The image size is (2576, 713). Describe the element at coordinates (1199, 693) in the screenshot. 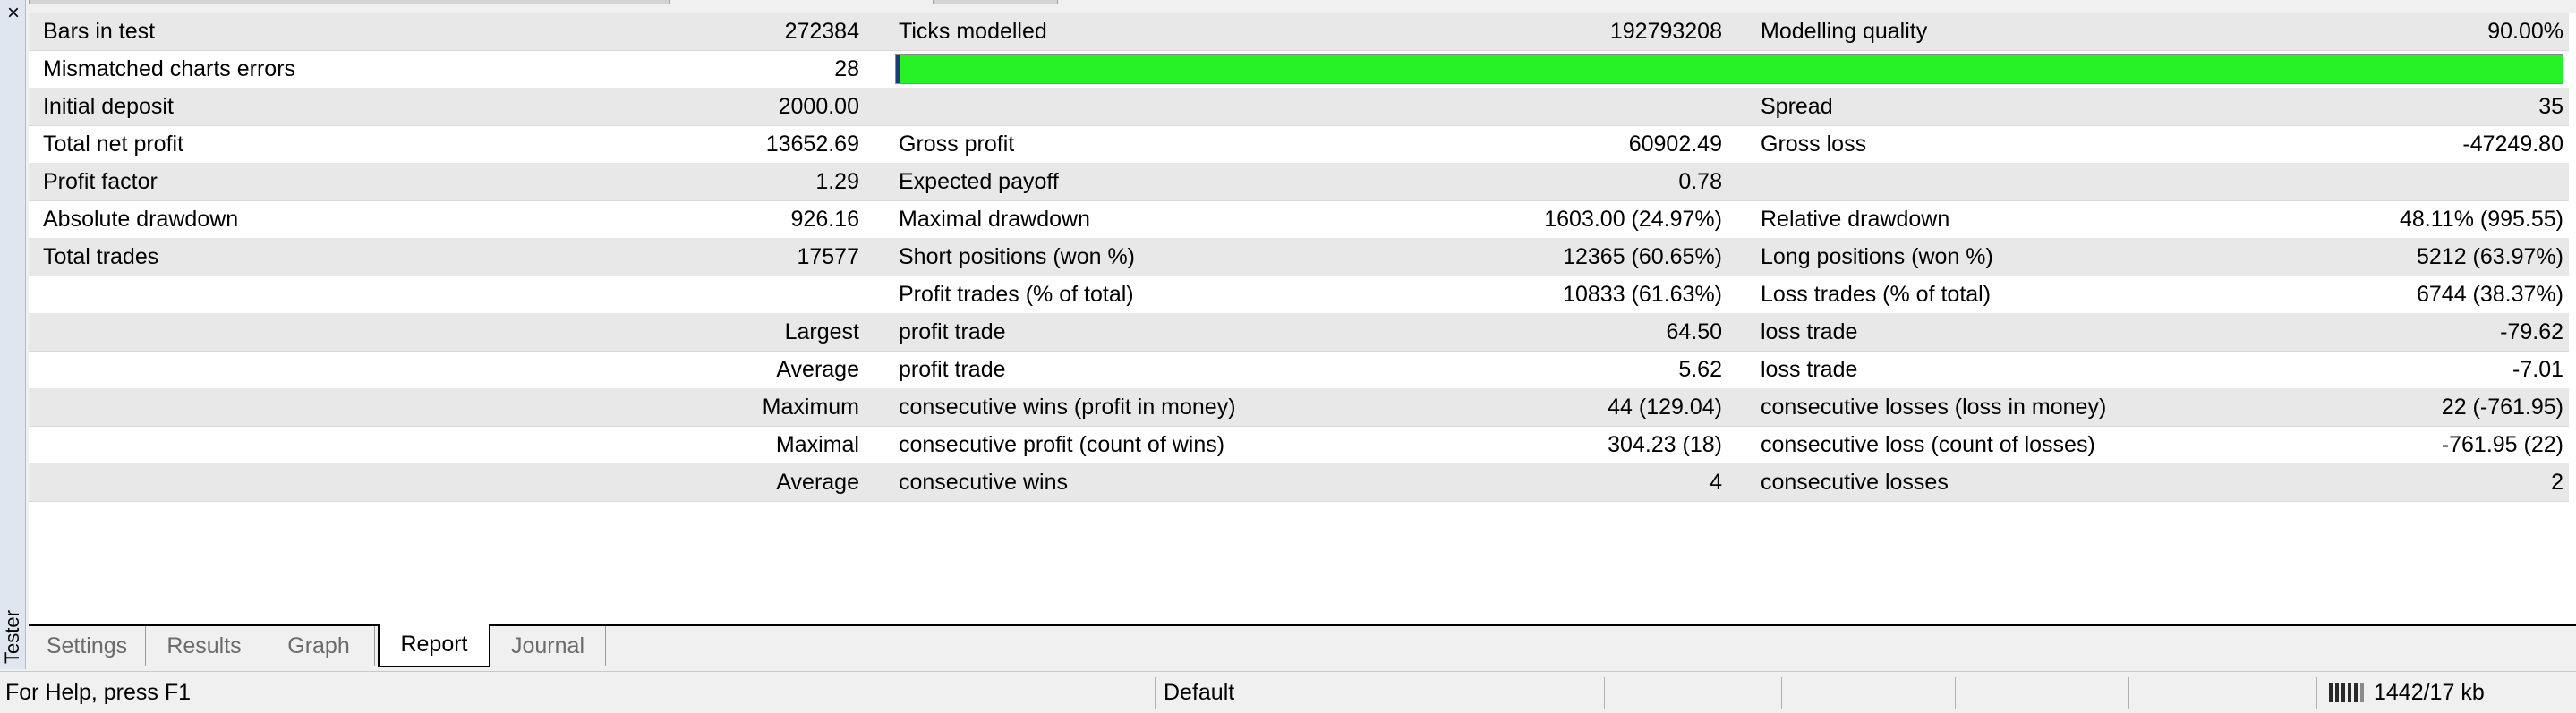

I see `profile-name: Default` at that location.